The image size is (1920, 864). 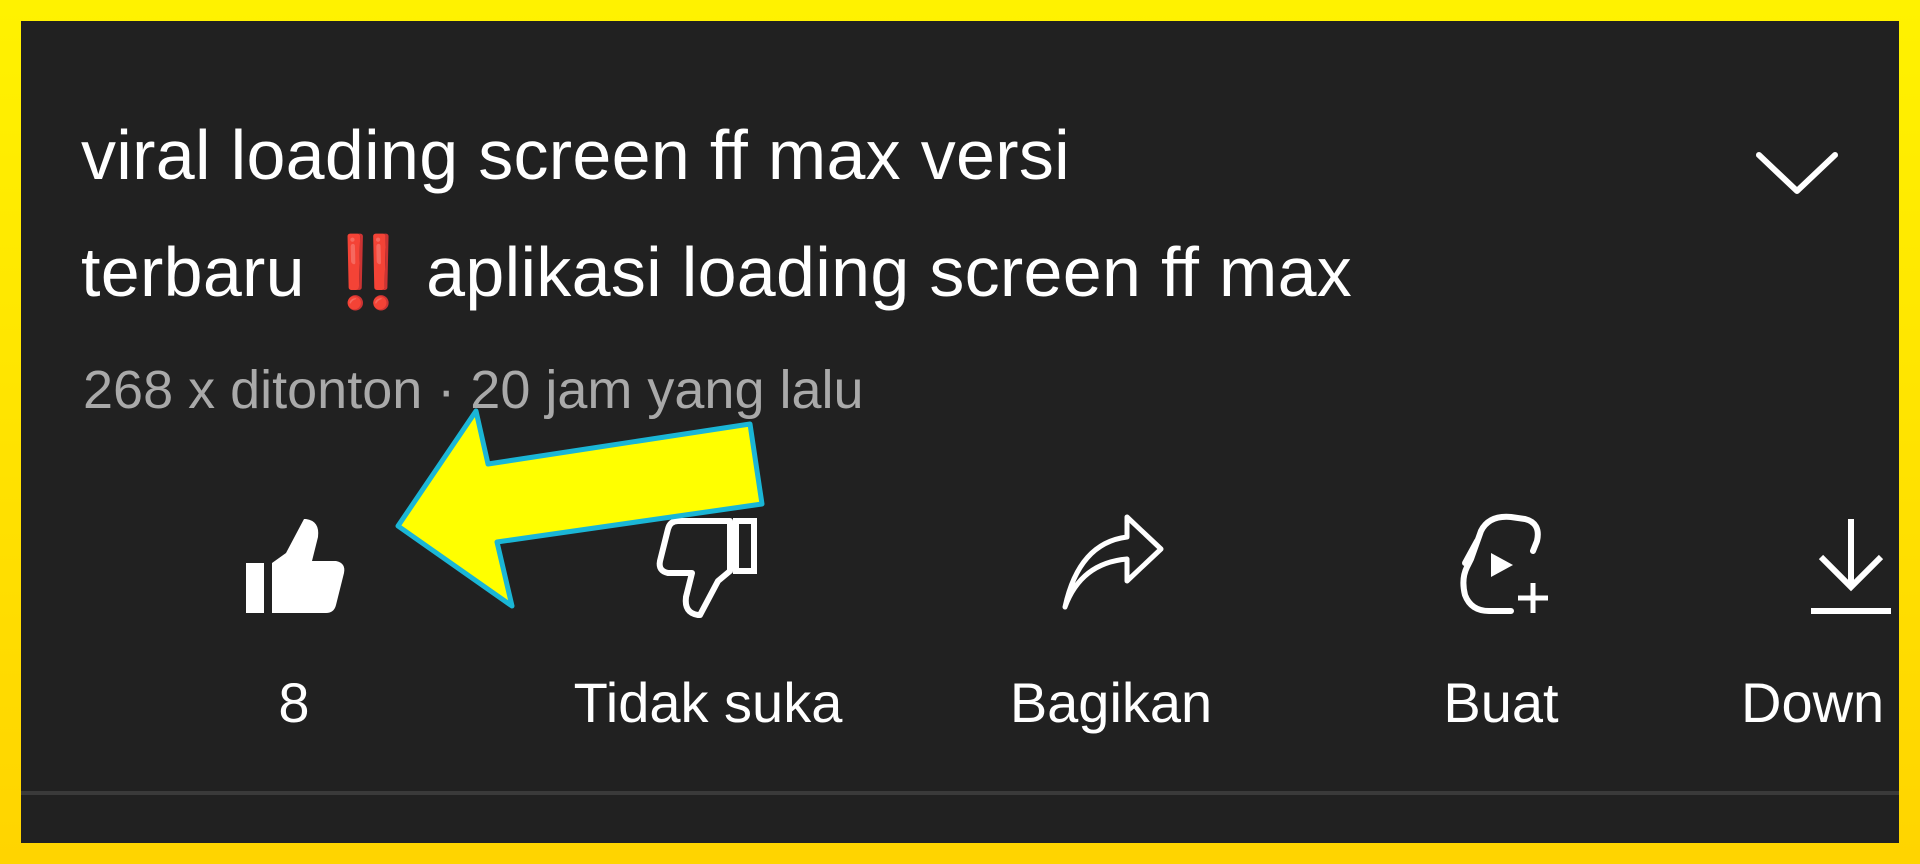 I want to click on download-icon, so click(x=1851, y=566).